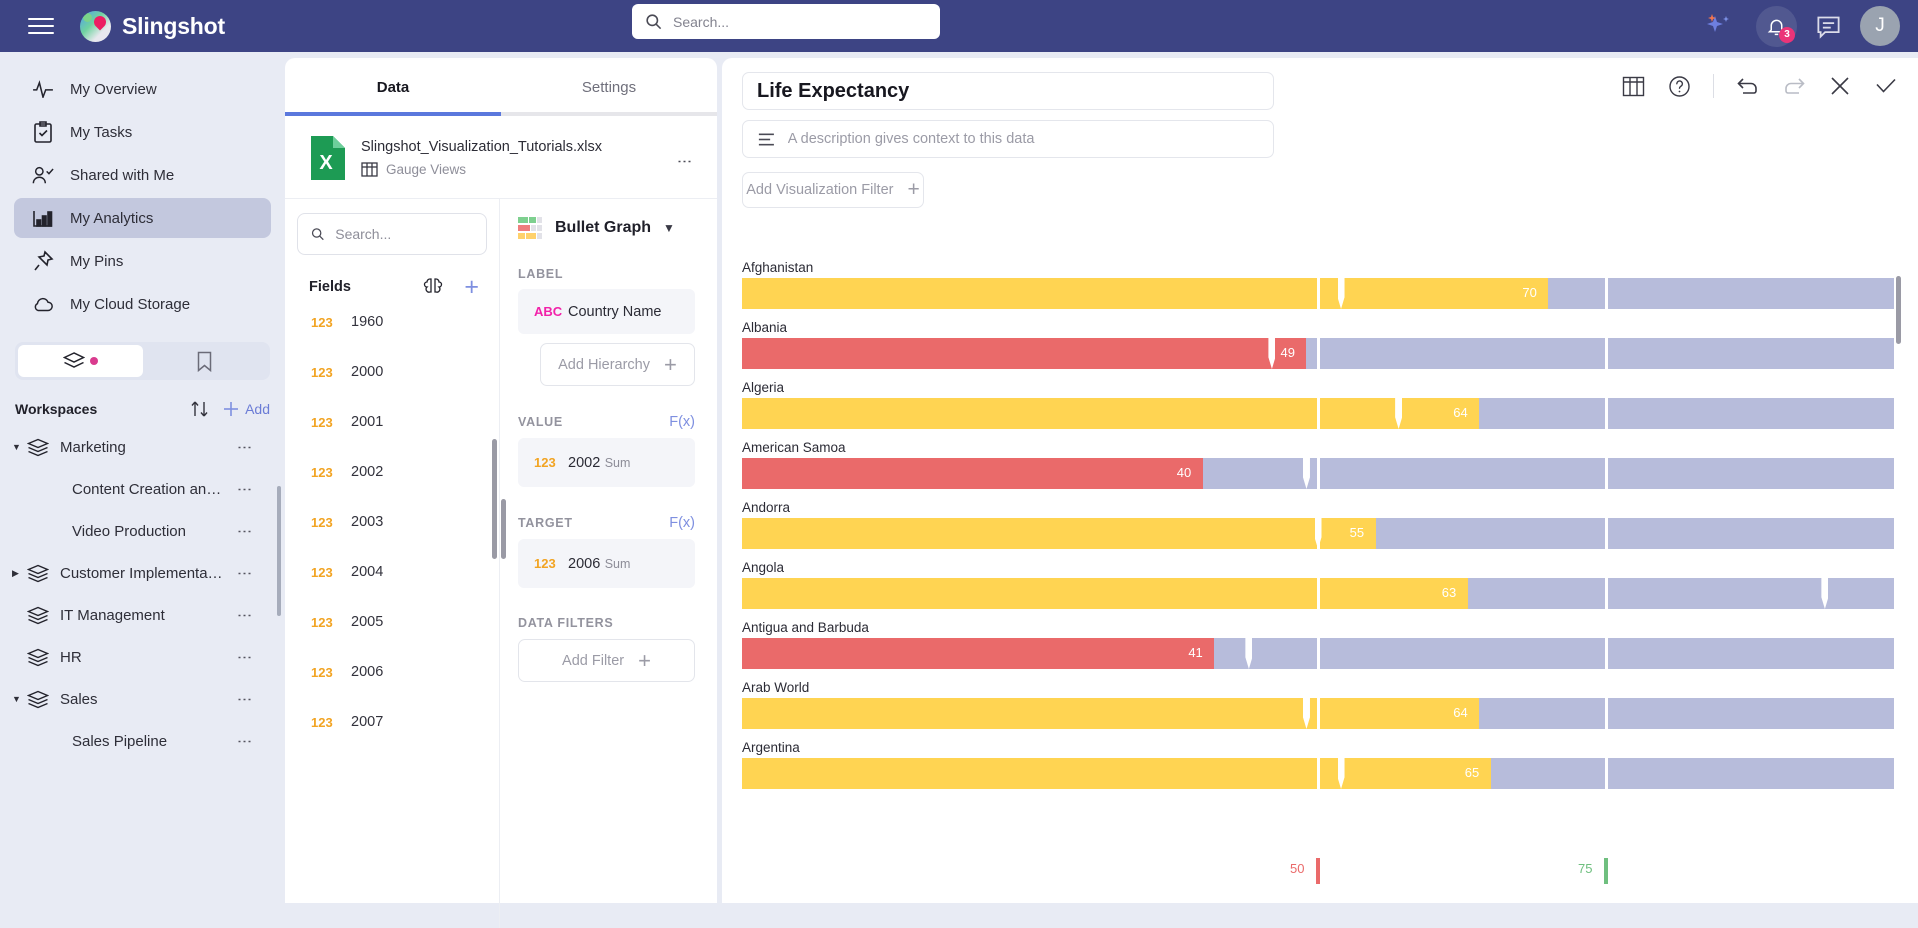  What do you see at coordinates (43, 218) in the screenshot?
I see `bar-chart-icon` at bounding box center [43, 218].